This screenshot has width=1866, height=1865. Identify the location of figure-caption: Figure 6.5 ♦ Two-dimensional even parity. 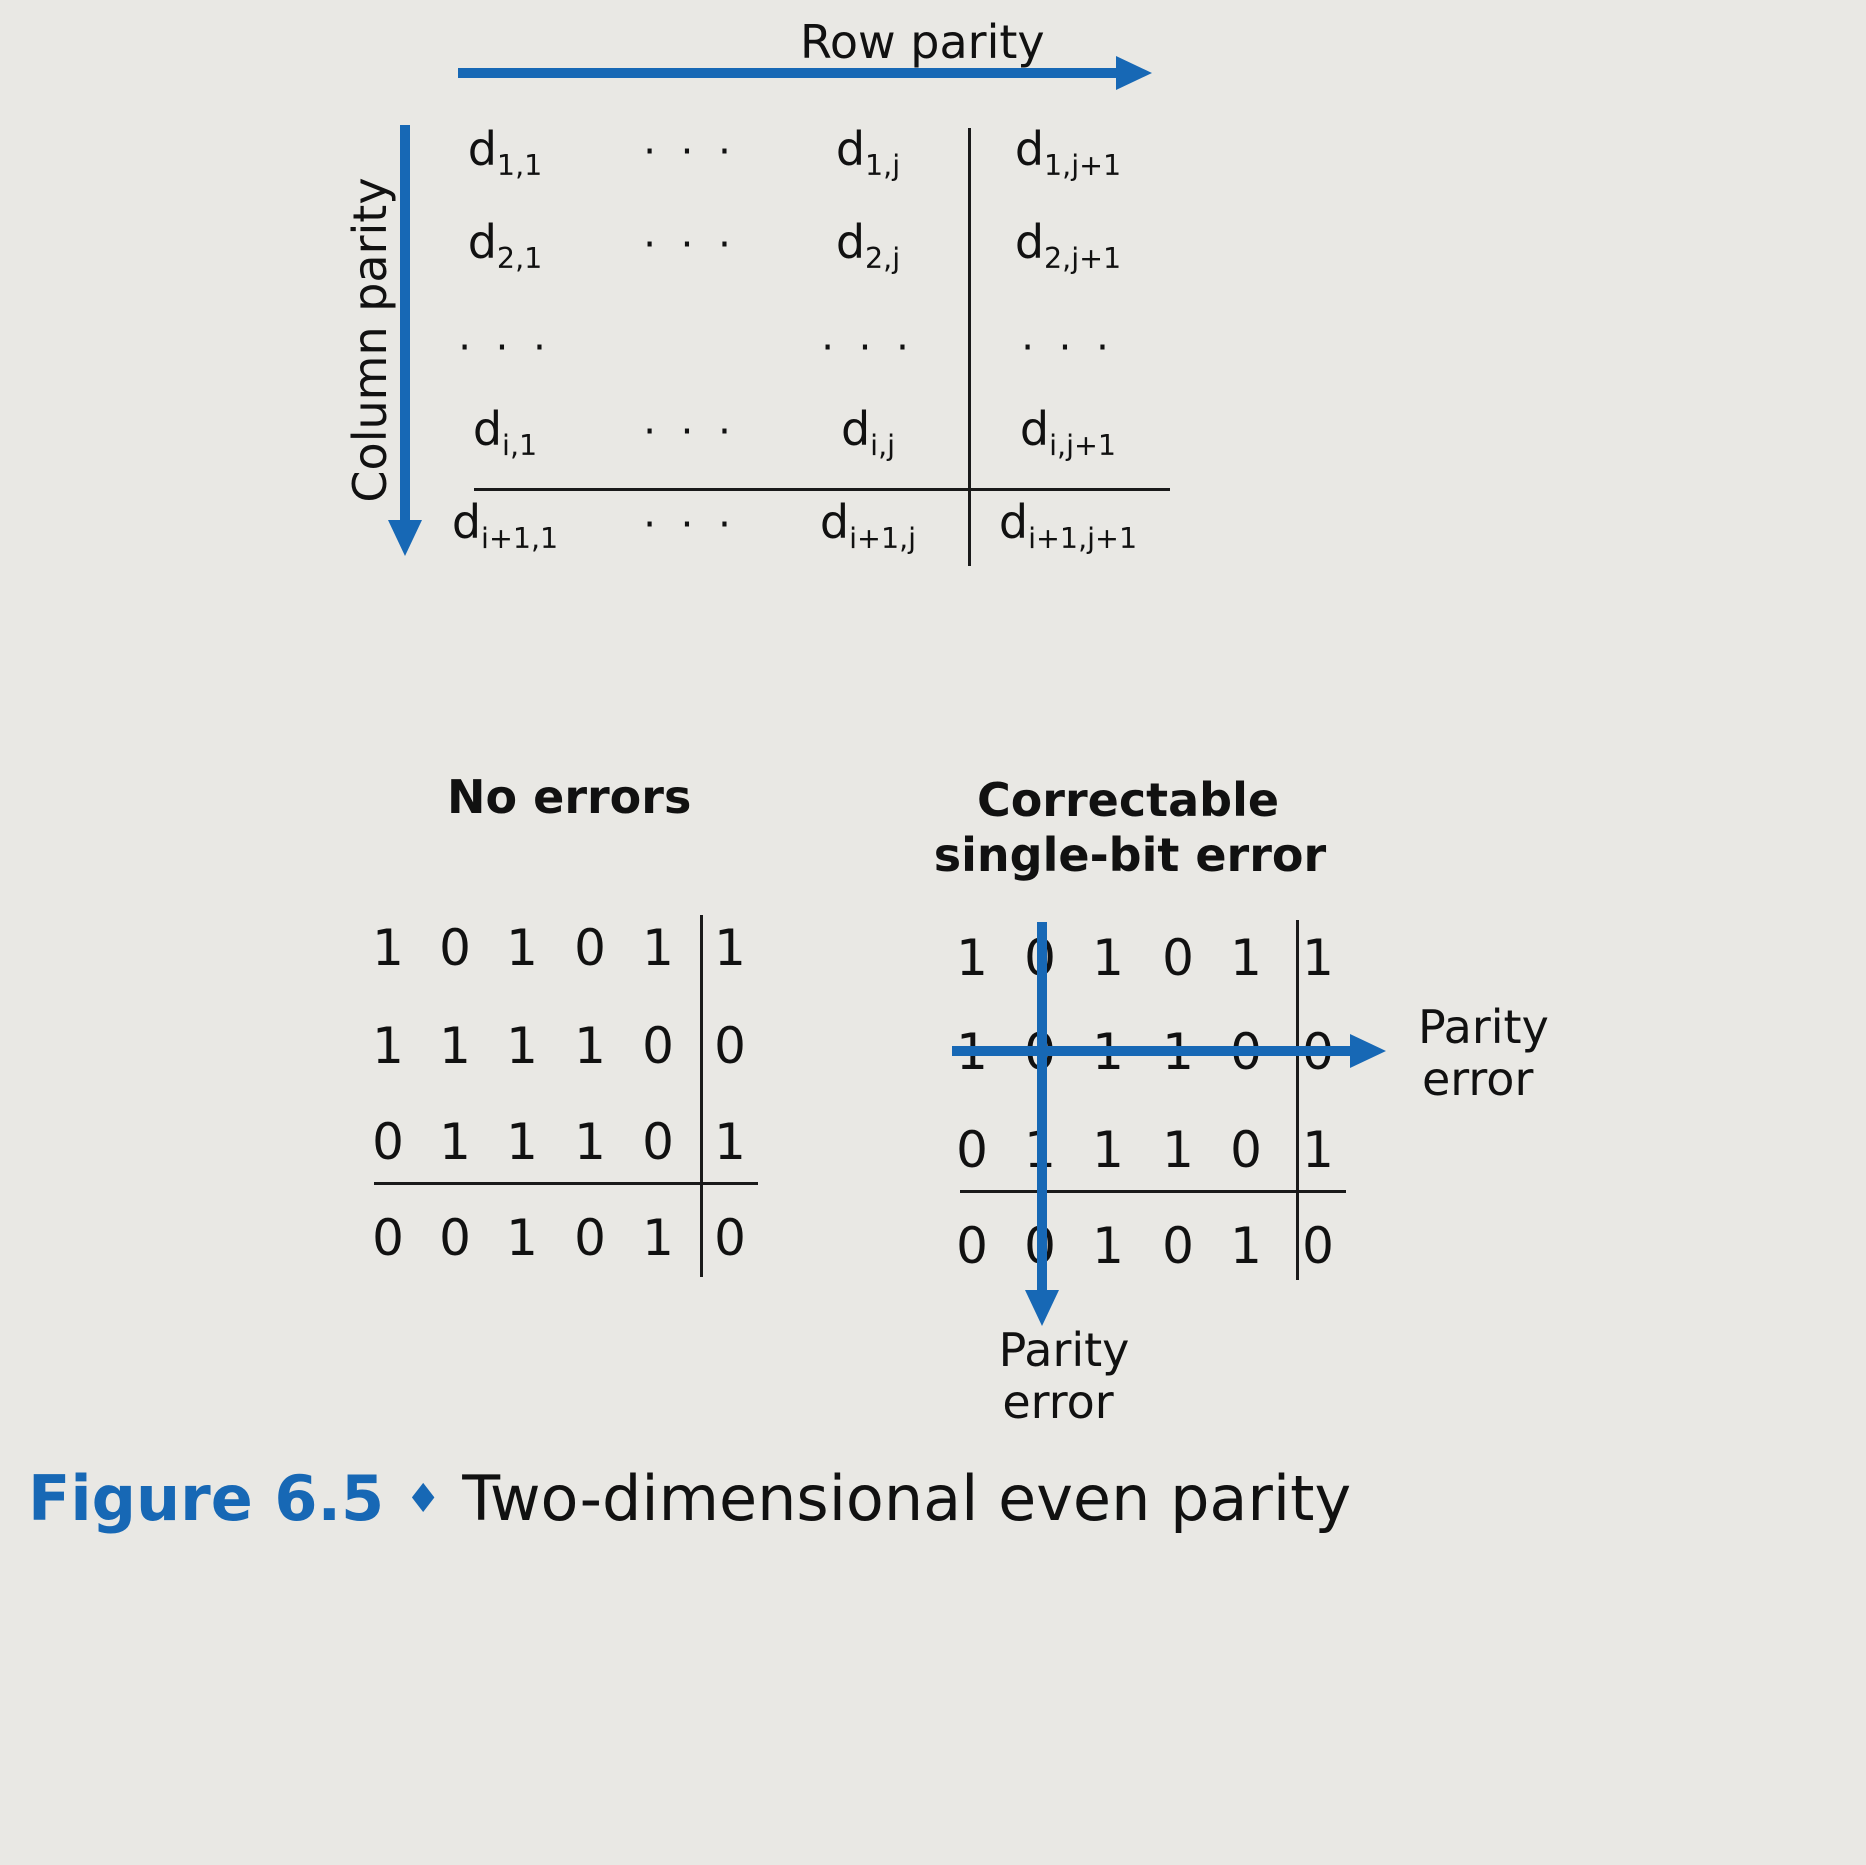
(689, 1498).